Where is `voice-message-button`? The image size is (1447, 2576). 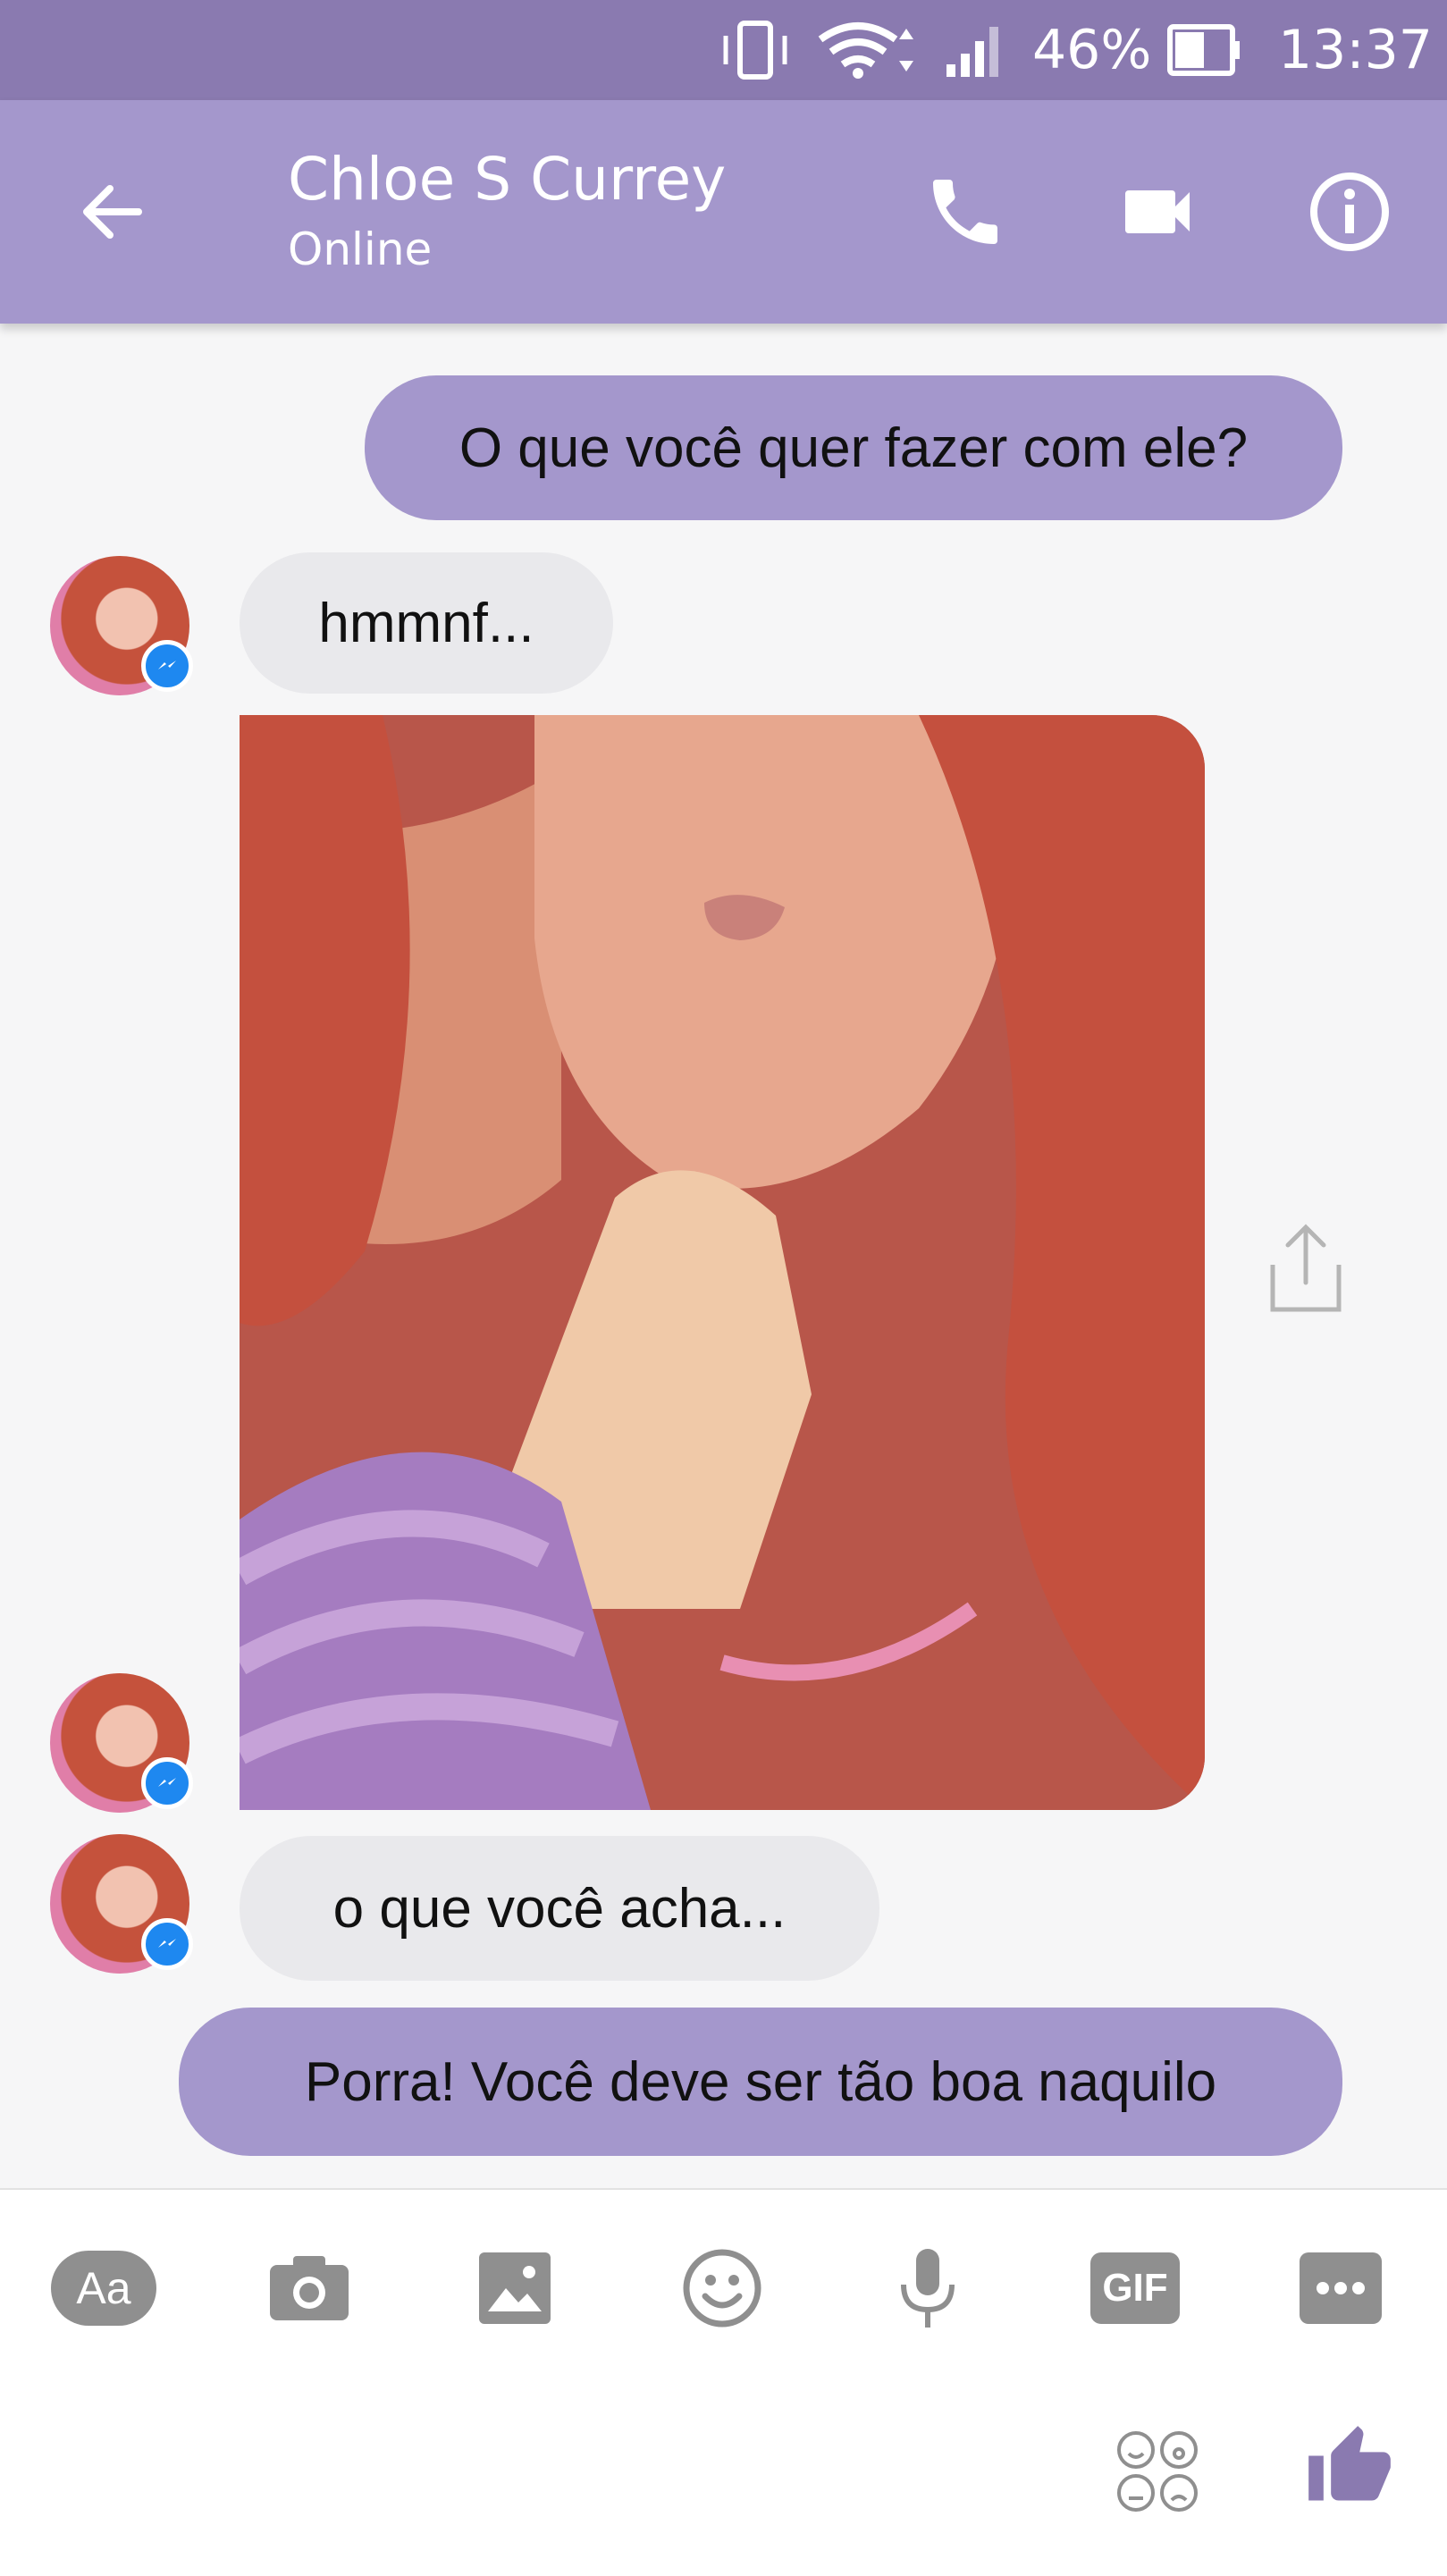
voice-message-button is located at coordinates (928, 2288).